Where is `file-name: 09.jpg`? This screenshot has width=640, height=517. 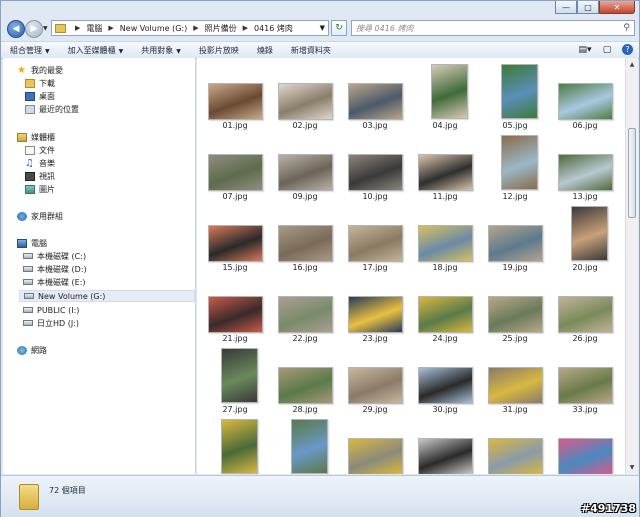 file-name: 09.jpg is located at coordinates (305, 196).